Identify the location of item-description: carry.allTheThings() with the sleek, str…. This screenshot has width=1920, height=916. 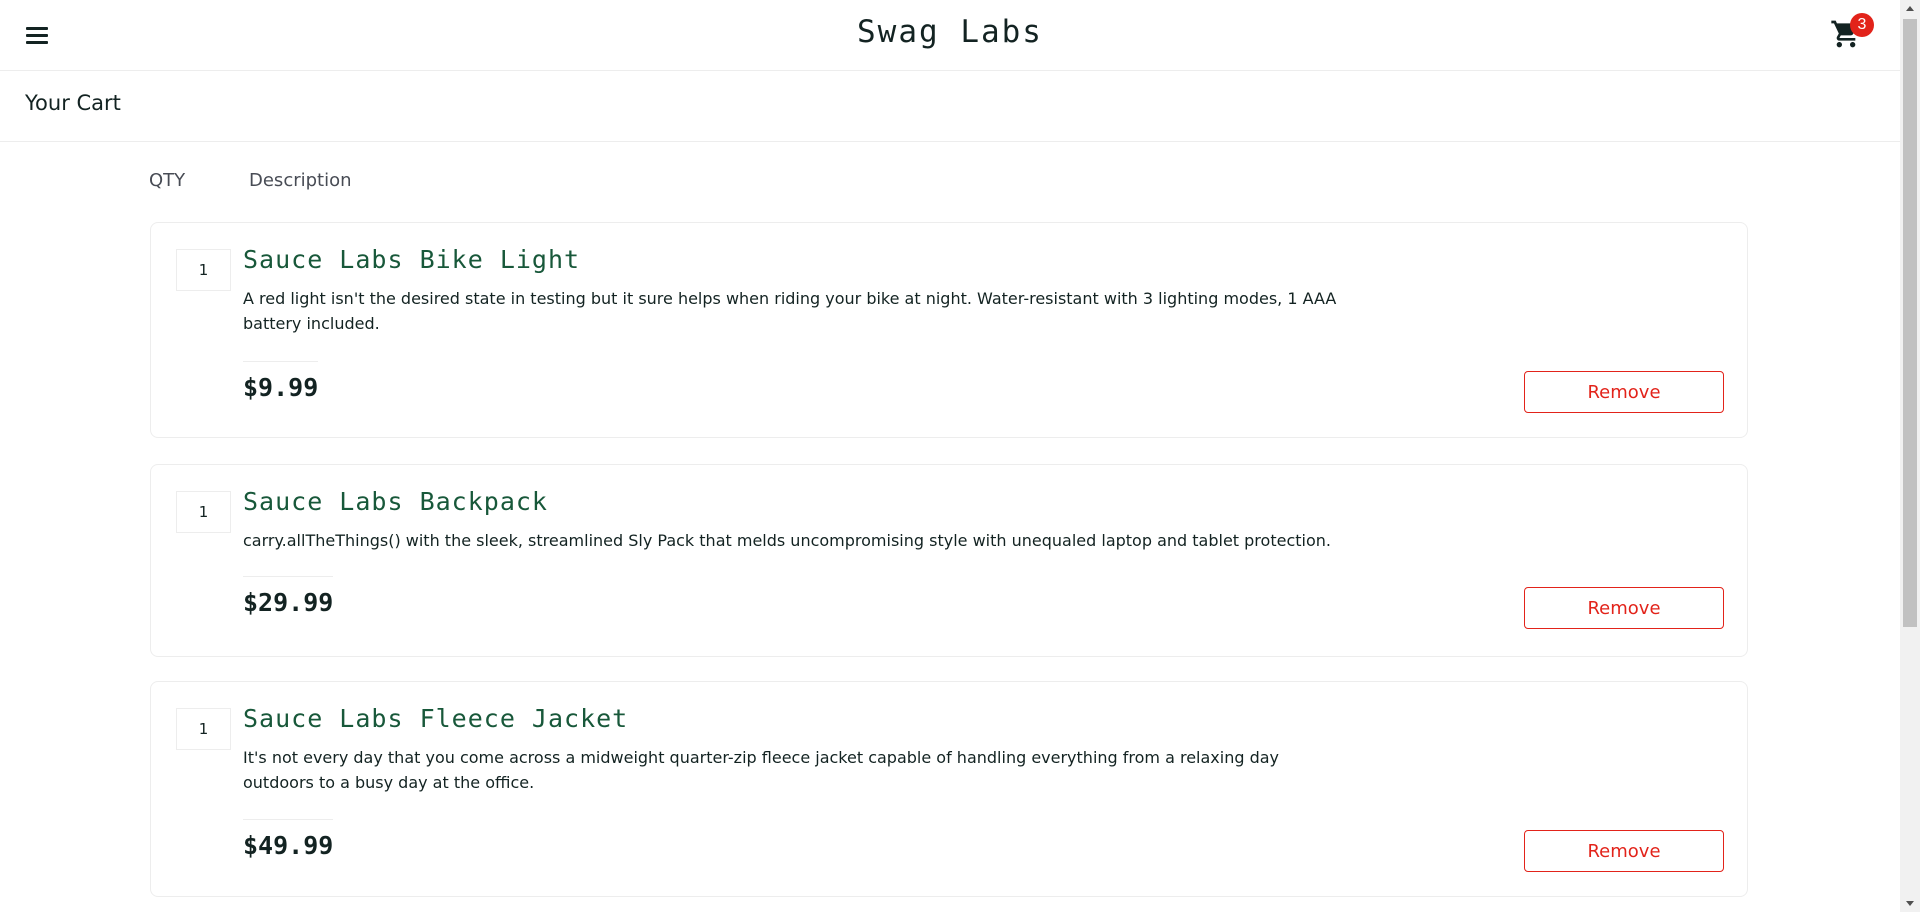
(787, 540).